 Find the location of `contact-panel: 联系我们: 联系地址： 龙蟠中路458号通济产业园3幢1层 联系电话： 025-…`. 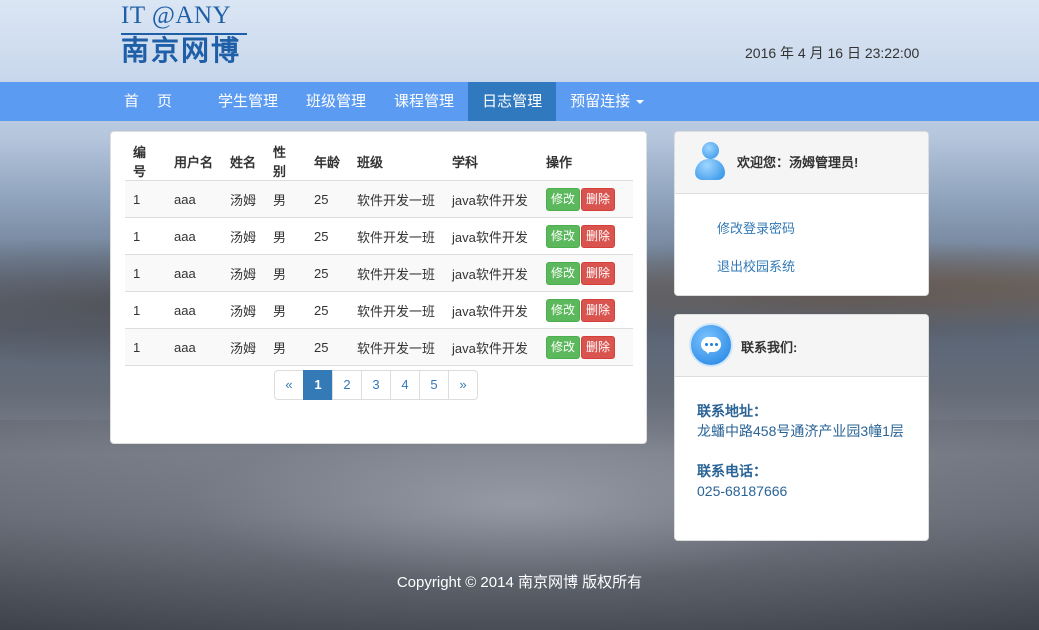

contact-panel: 联系我们: 联系地址： 龙蟠中路458号通济产业园3幢1层 联系电话： 025-… is located at coordinates (801, 427).